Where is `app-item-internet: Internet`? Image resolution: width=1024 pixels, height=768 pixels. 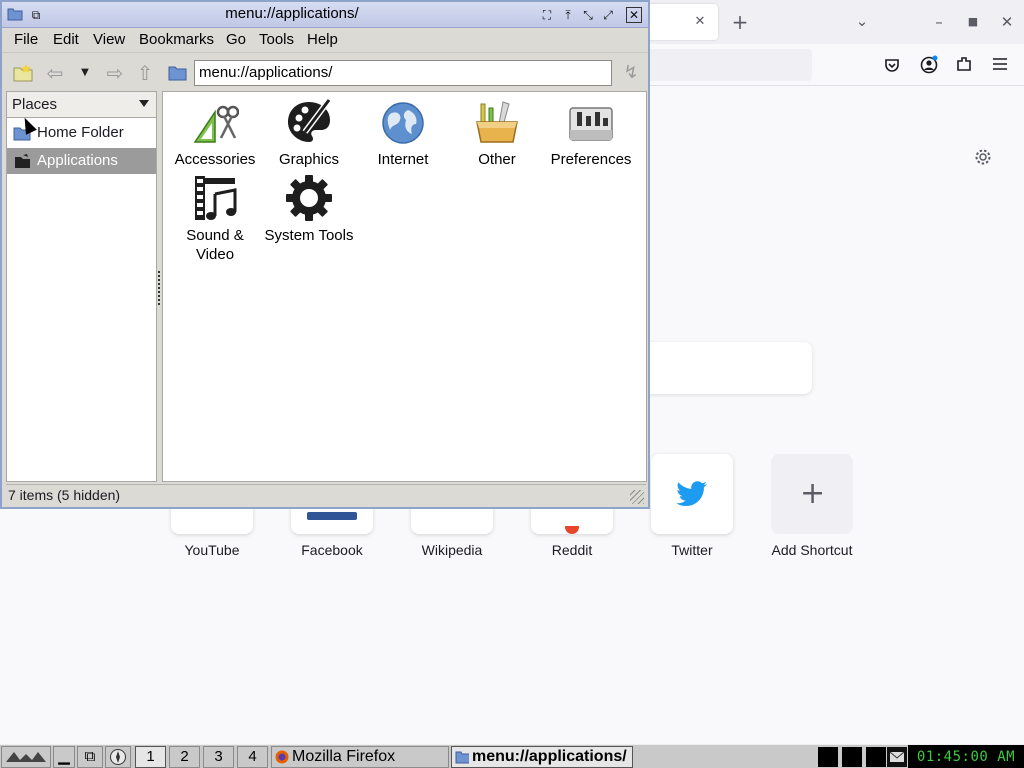 app-item-internet: Internet is located at coordinates (403, 134).